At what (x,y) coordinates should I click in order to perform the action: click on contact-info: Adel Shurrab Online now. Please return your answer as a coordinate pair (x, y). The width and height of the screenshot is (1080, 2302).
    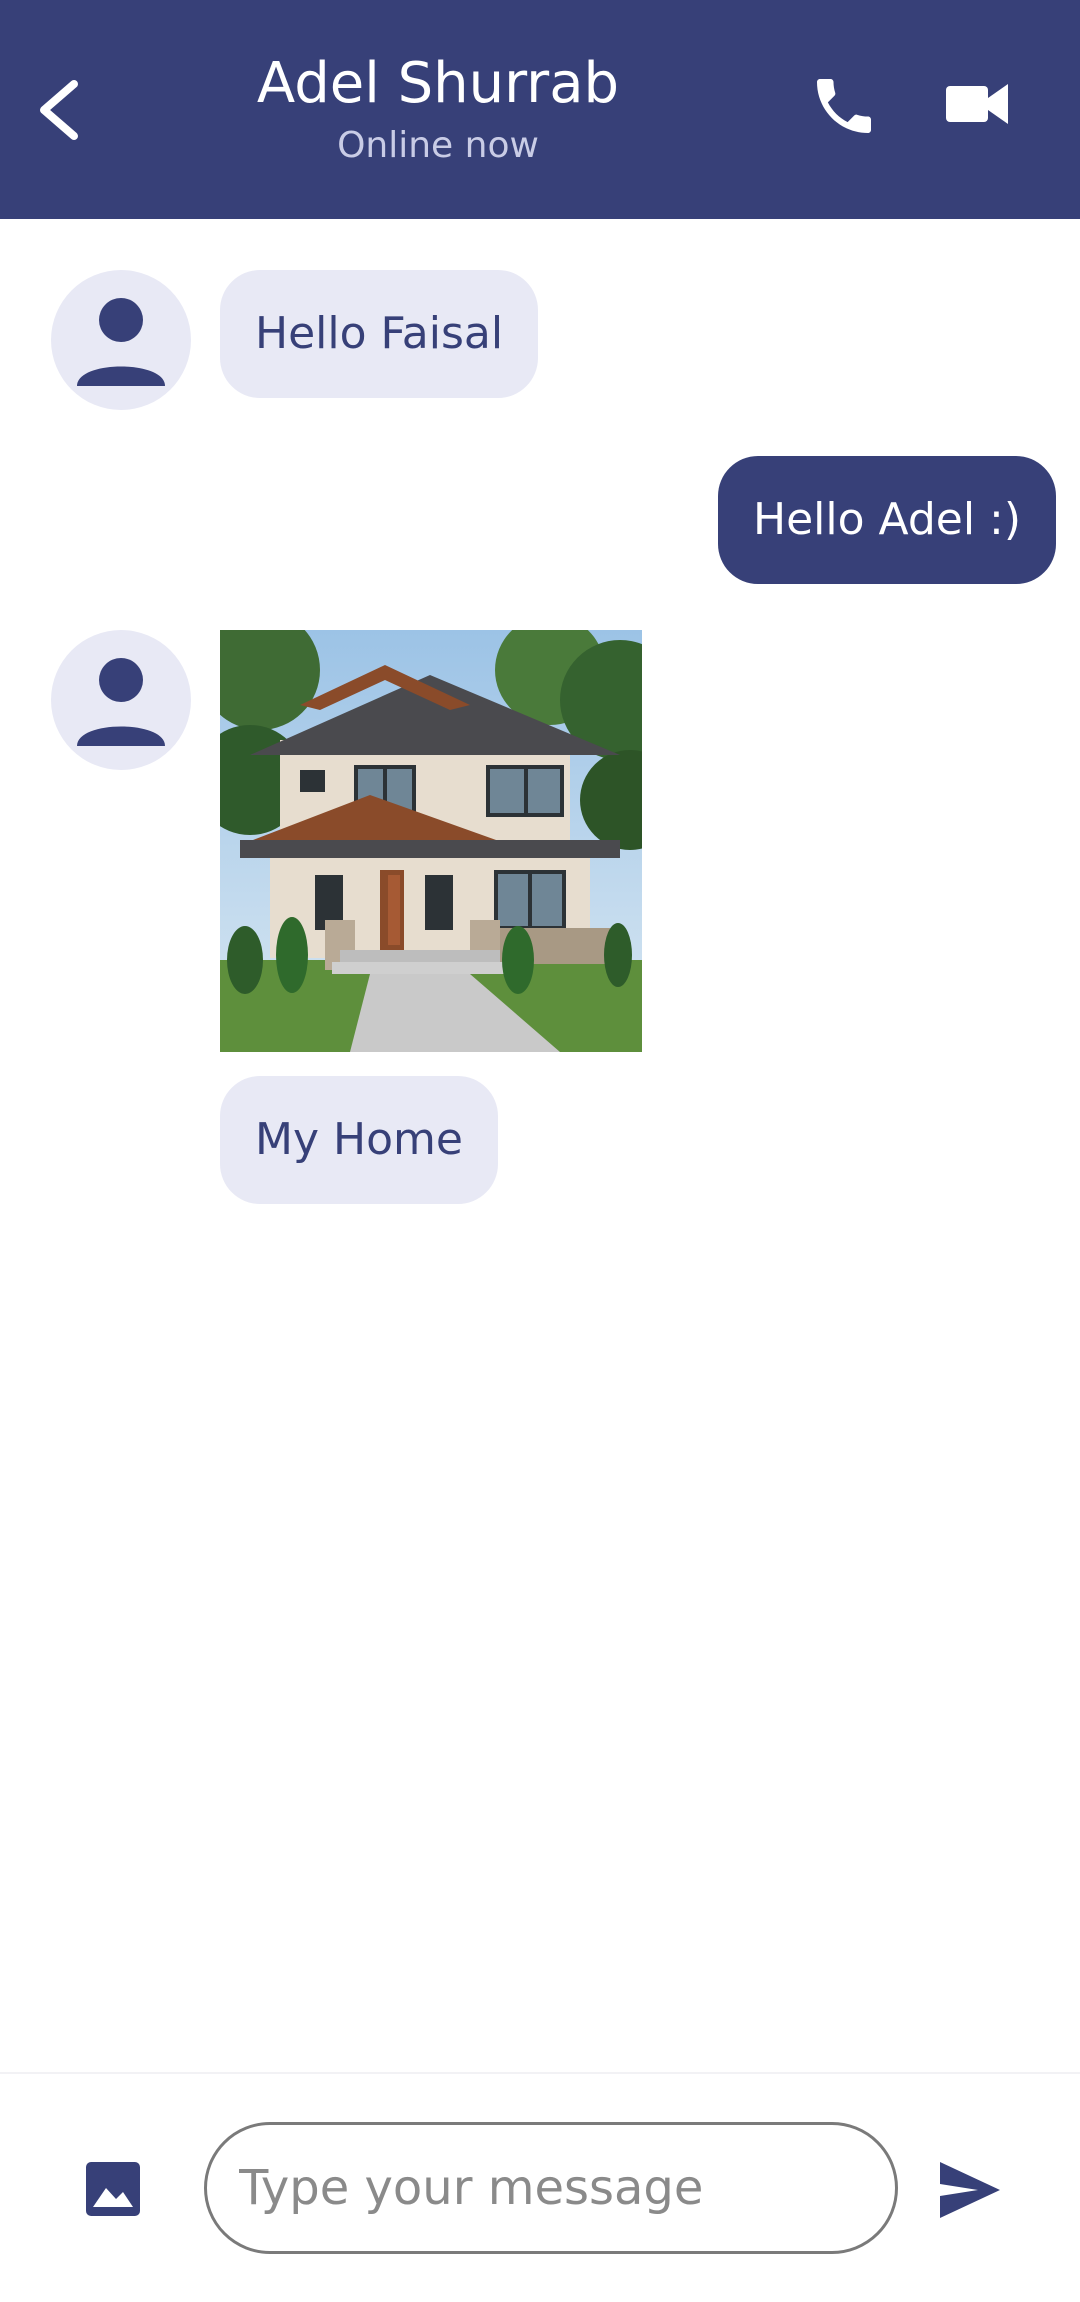
    Looking at the image, I should click on (438, 109).